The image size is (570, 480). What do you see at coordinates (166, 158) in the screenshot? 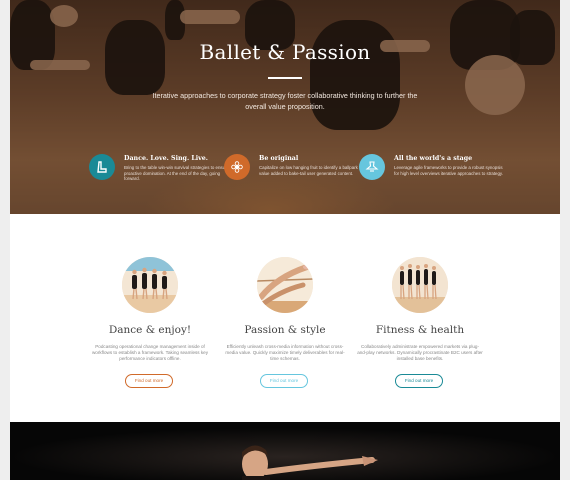
I see `feature-title: Dance. Love. Sing. Live.` at bounding box center [166, 158].